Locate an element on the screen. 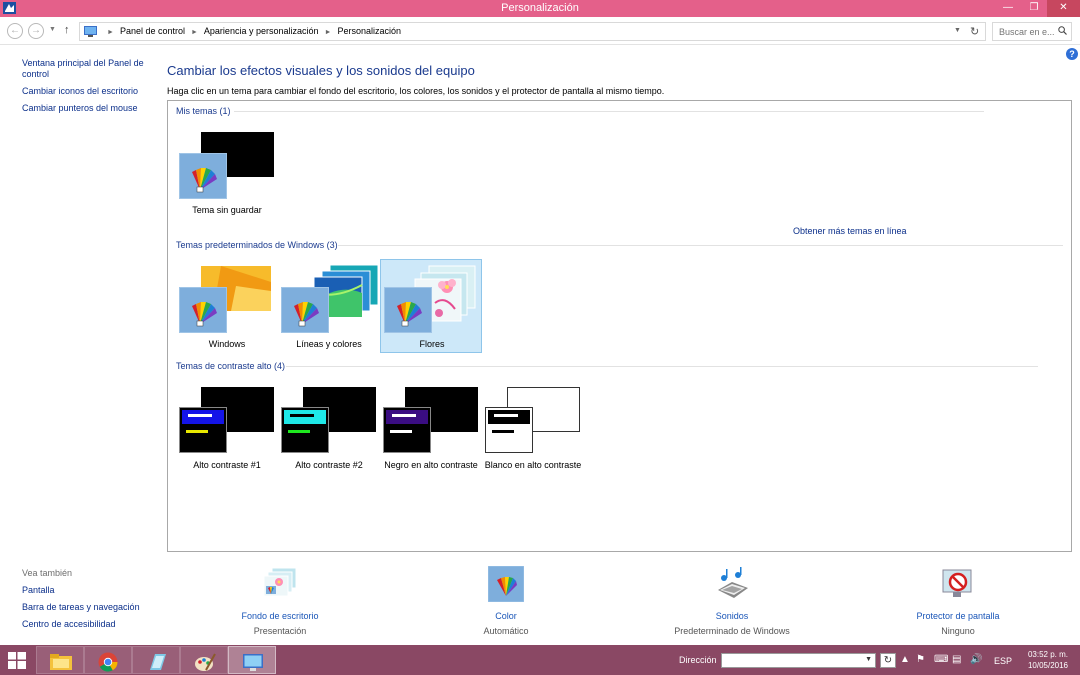 Image resolution: width=1080 pixels, height=675 pixels. theme-label: Windows is located at coordinates (227, 344).